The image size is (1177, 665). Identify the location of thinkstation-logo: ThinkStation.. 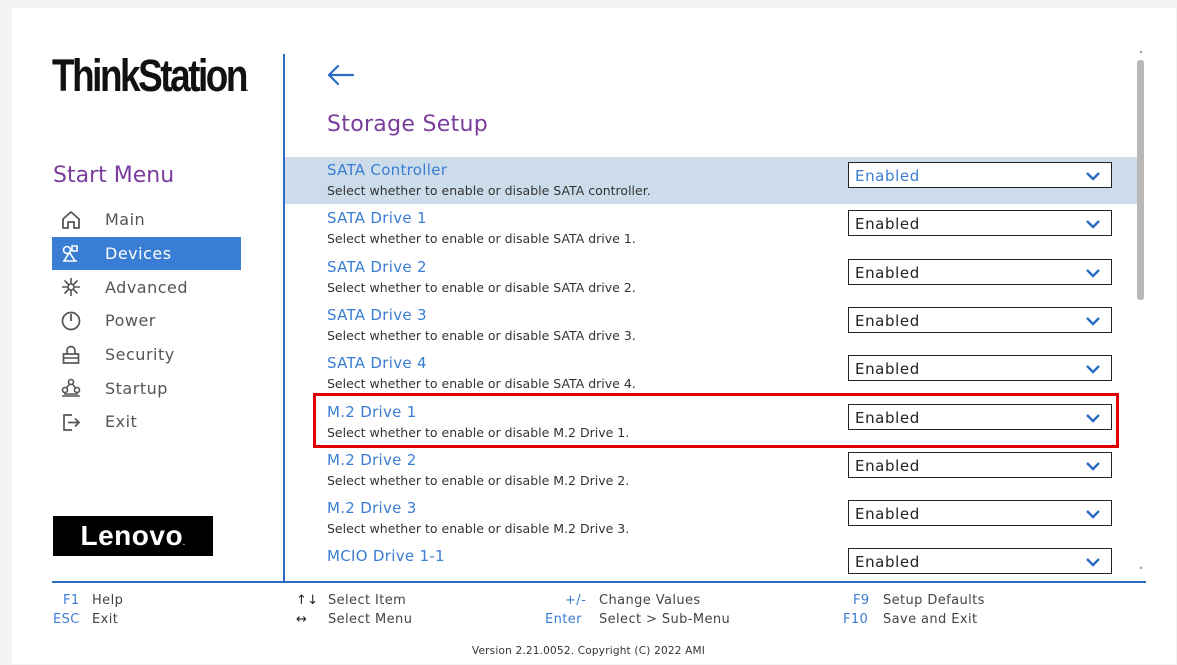
(150, 75).